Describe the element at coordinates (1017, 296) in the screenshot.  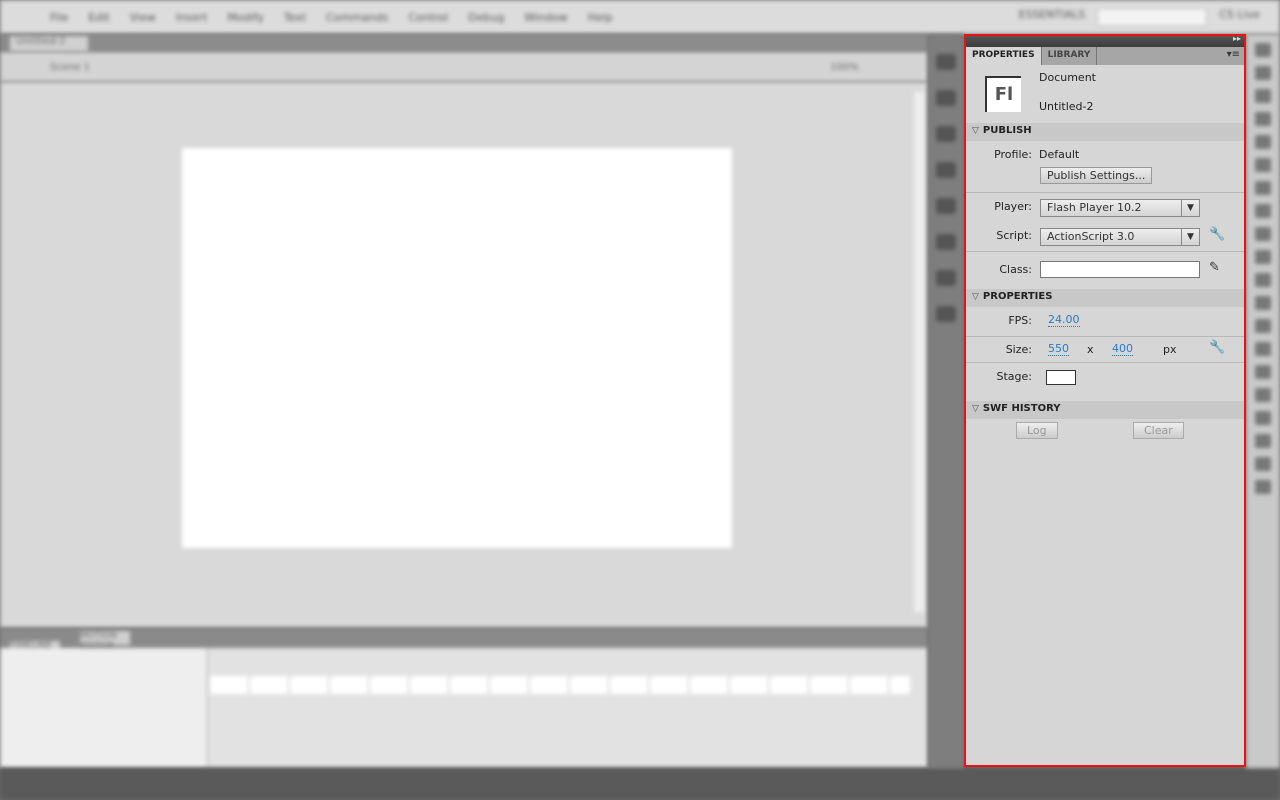
I see `section-title: PROPERTIES` at that location.